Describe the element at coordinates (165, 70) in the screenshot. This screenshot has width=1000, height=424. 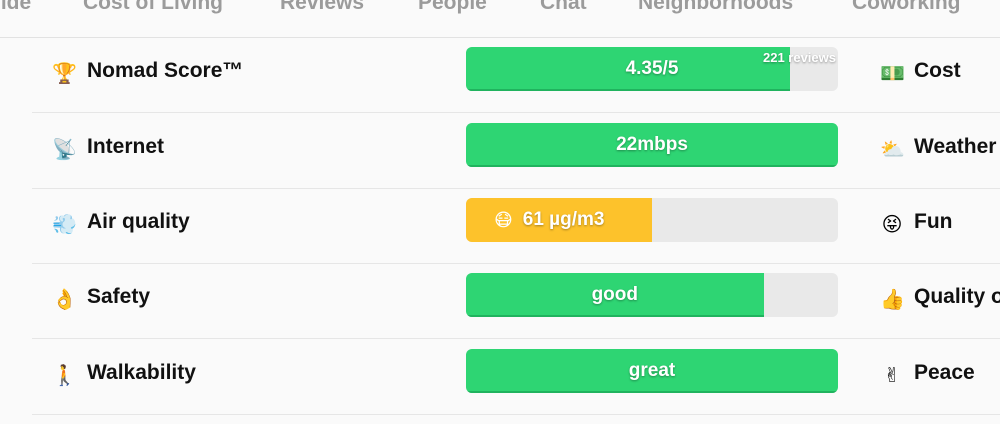
I see `row-label: Nomad Score™` at that location.